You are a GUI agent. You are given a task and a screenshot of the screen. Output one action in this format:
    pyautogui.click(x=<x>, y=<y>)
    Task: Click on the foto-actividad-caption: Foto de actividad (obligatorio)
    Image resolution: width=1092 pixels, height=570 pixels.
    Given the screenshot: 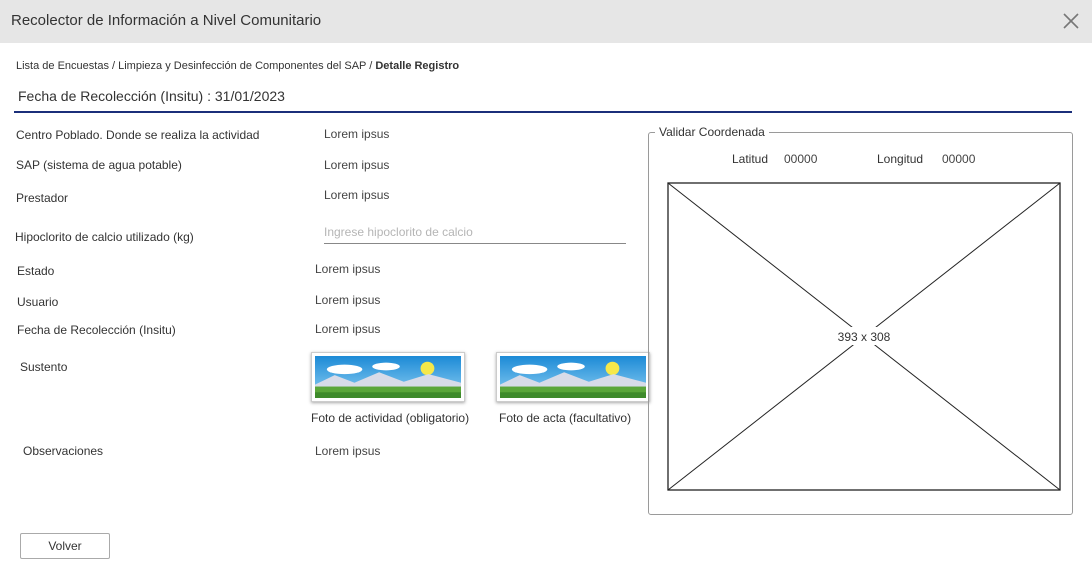 What is the action you would take?
    pyautogui.click(x=390, y=418)
    